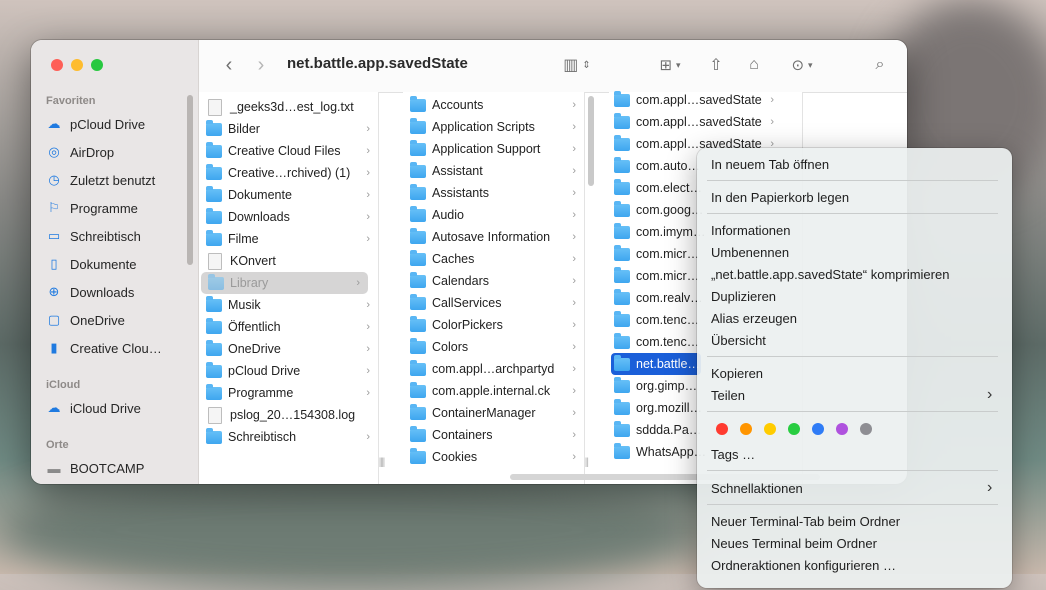 The height and width of the screenshot is (590, 1046). Describe the element at coordinates (288, 349) in the screenshot. I see `list-item: OneDrive ›` at that location.